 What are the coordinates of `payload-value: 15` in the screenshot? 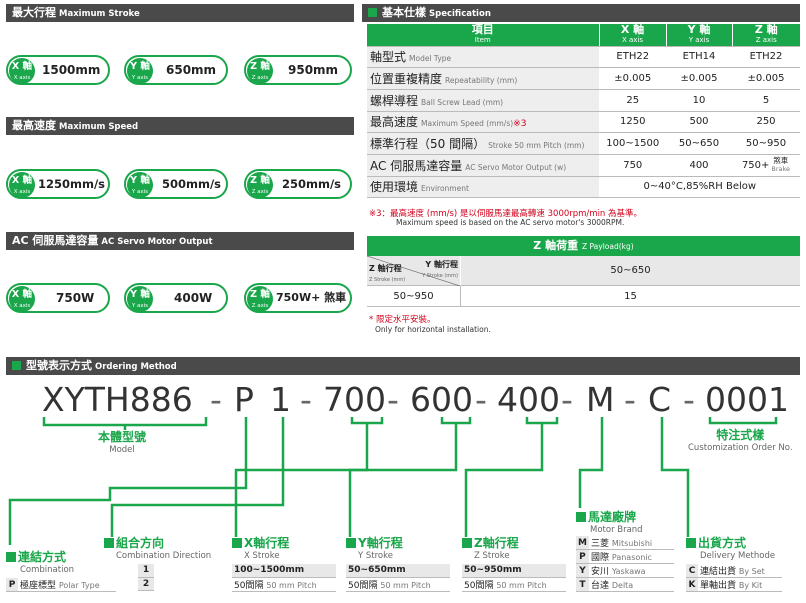 It's located at (630, 296).